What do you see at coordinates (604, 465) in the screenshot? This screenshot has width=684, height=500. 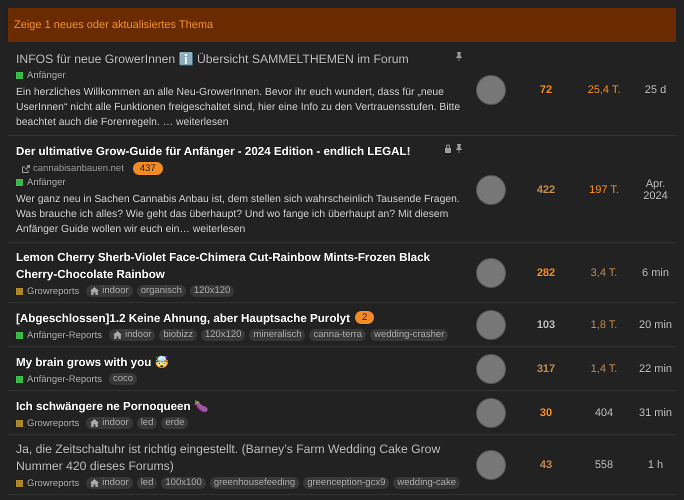 I see `view-count: 558` at bounding box center [604, 465].